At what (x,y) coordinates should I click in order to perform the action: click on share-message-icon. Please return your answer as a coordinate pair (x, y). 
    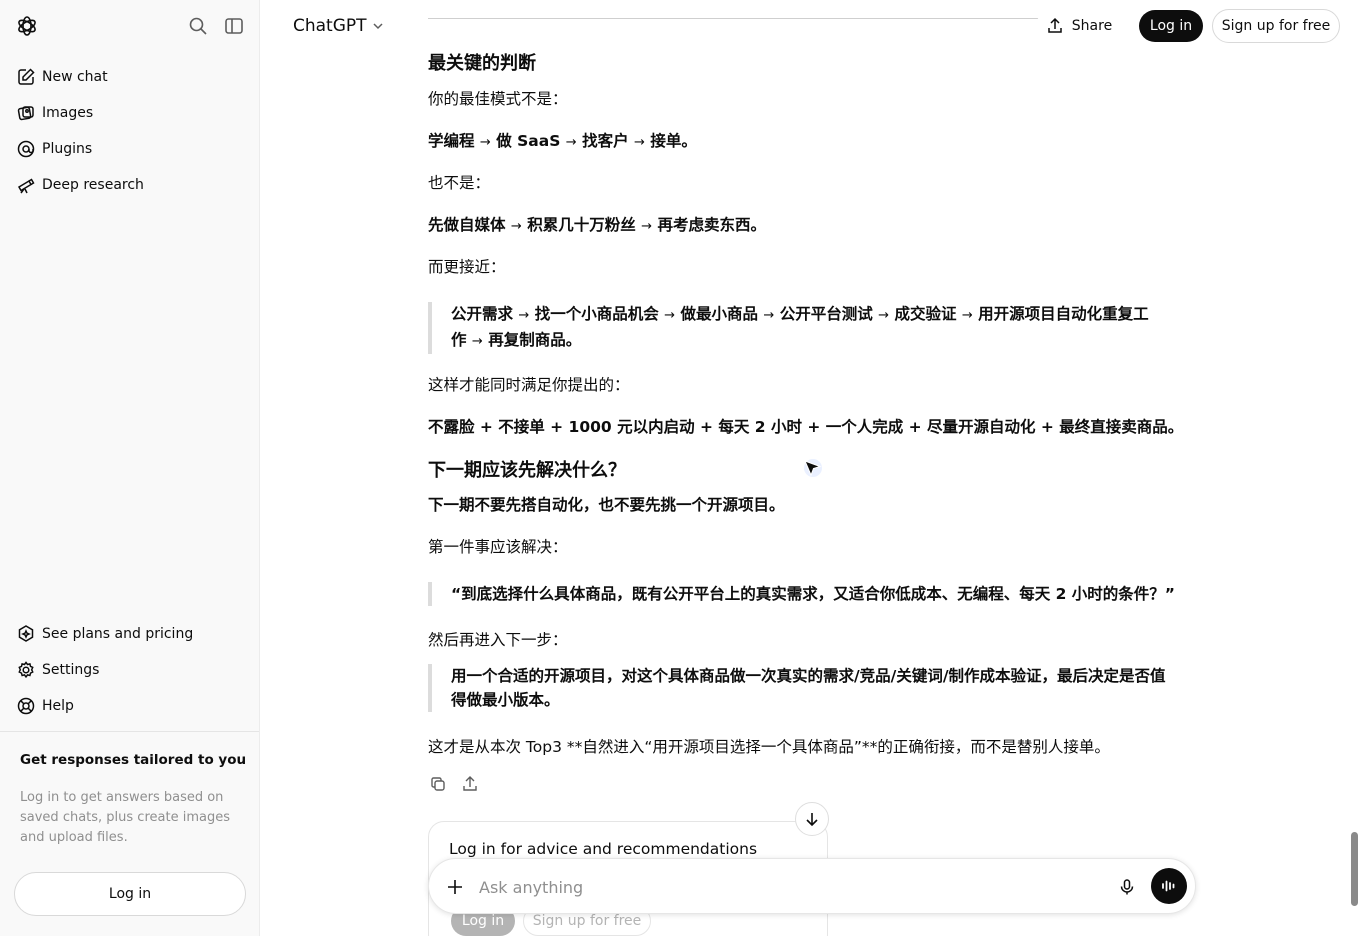
    Looking at the image, I should click on (470, 784).